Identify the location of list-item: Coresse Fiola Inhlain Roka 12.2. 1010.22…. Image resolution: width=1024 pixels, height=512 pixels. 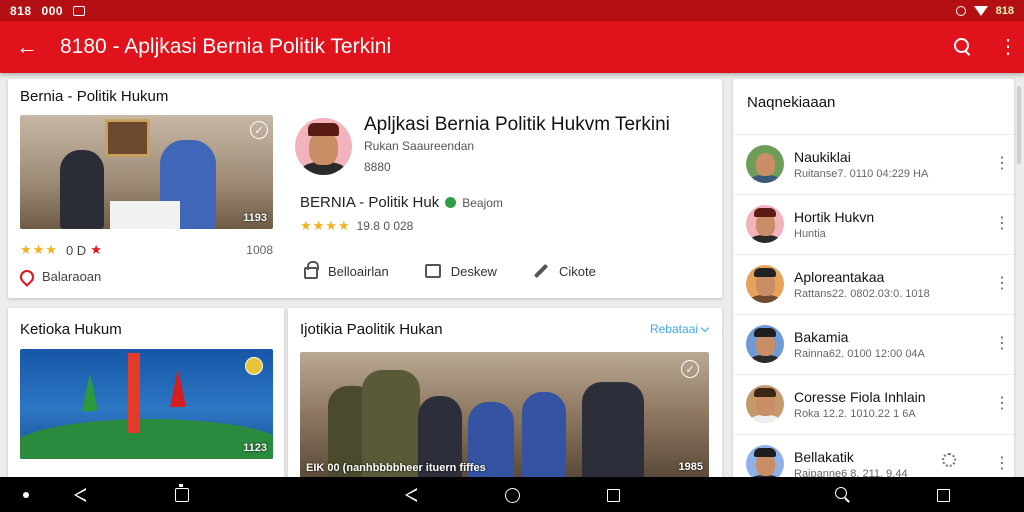
(873, 404).